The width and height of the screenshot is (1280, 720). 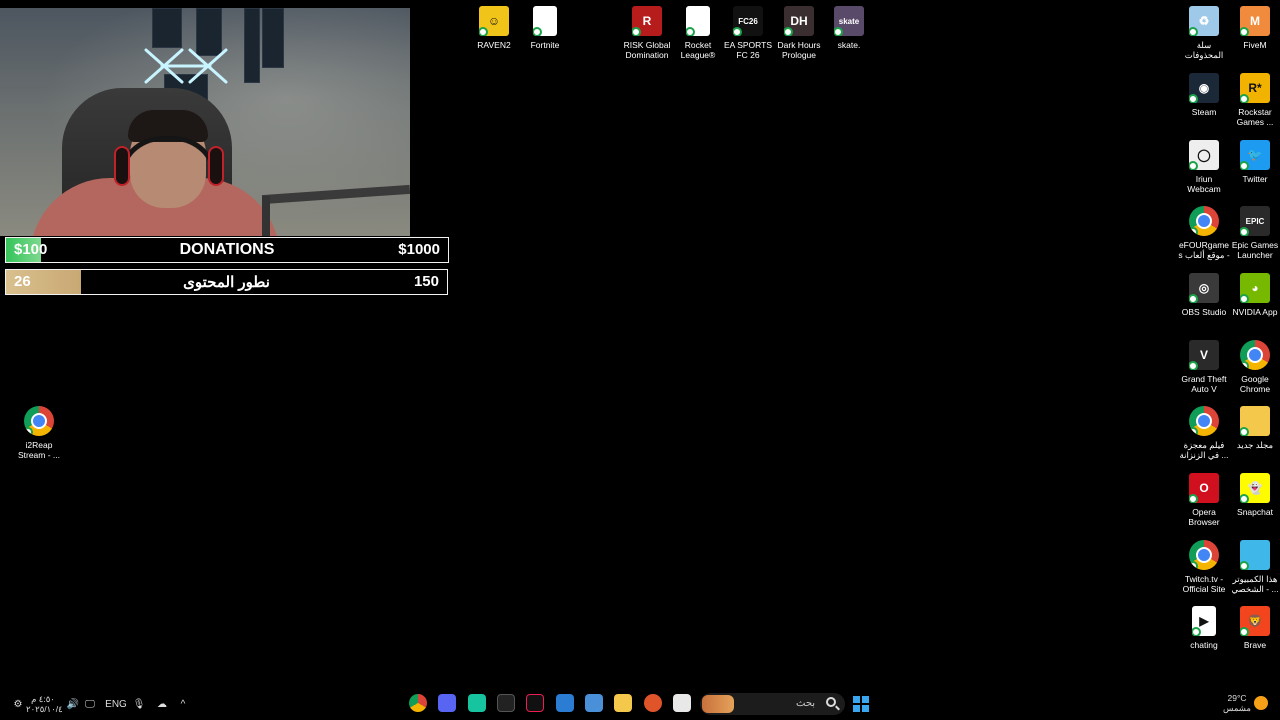 I want to click on epic-taskbar-icon, so click(x=506, y=703).